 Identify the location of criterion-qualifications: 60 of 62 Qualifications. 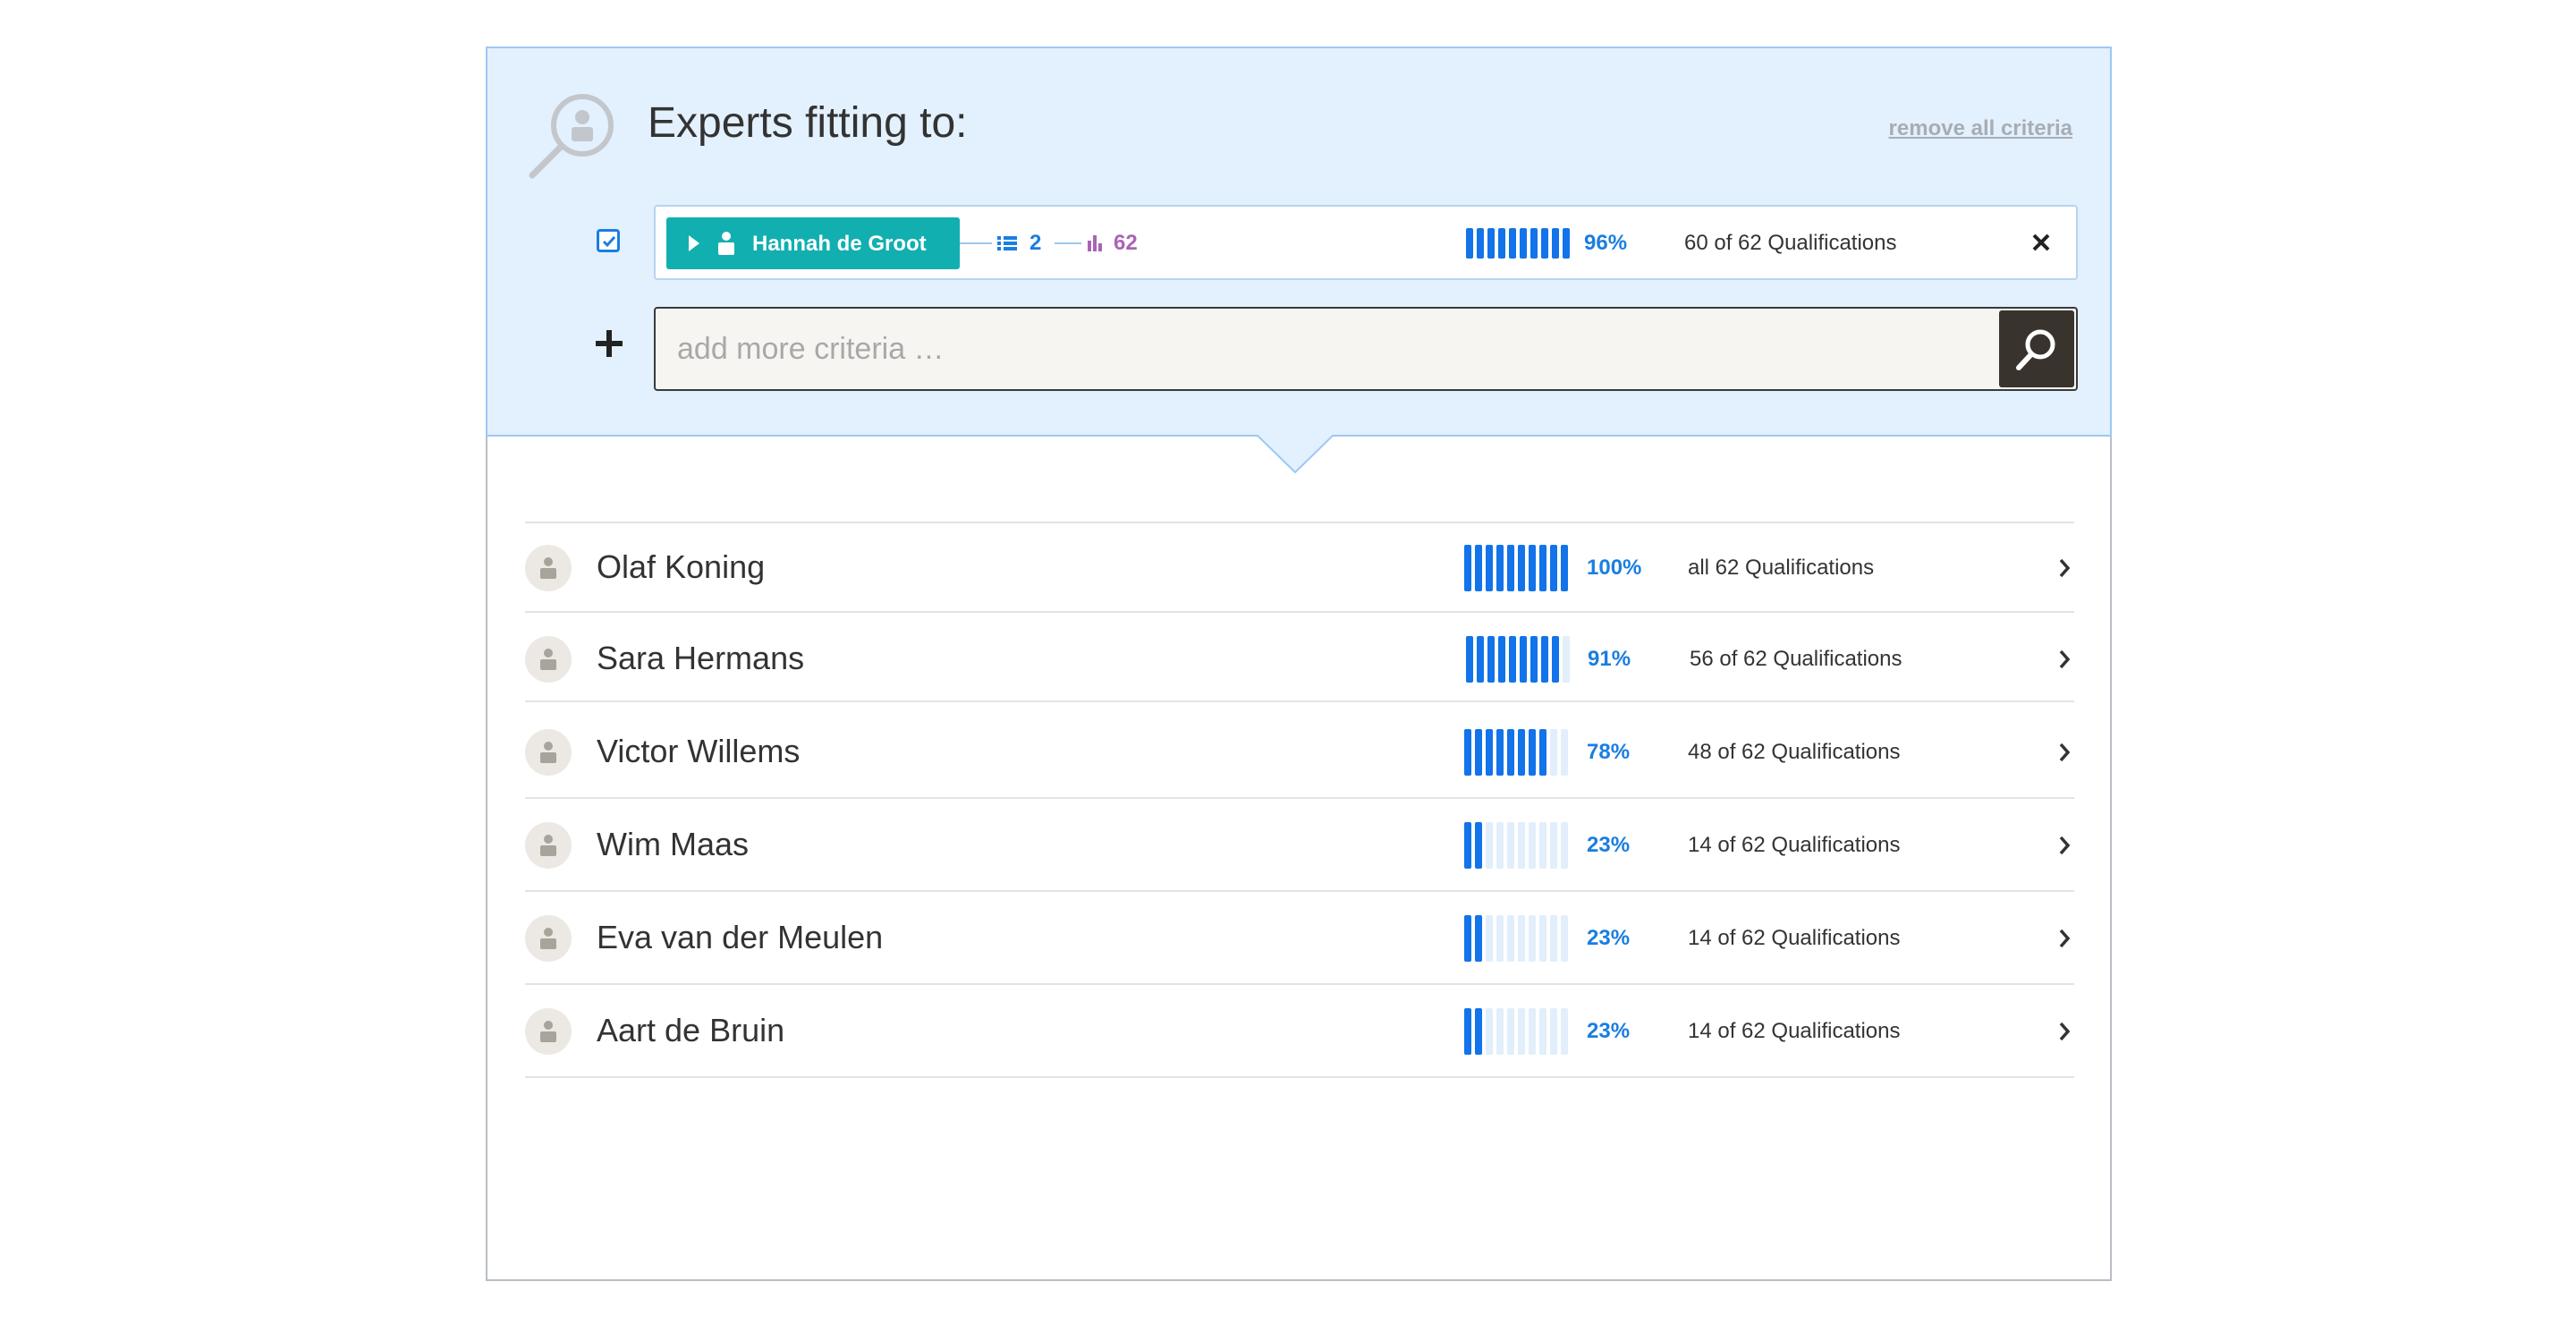
(1790, 243).